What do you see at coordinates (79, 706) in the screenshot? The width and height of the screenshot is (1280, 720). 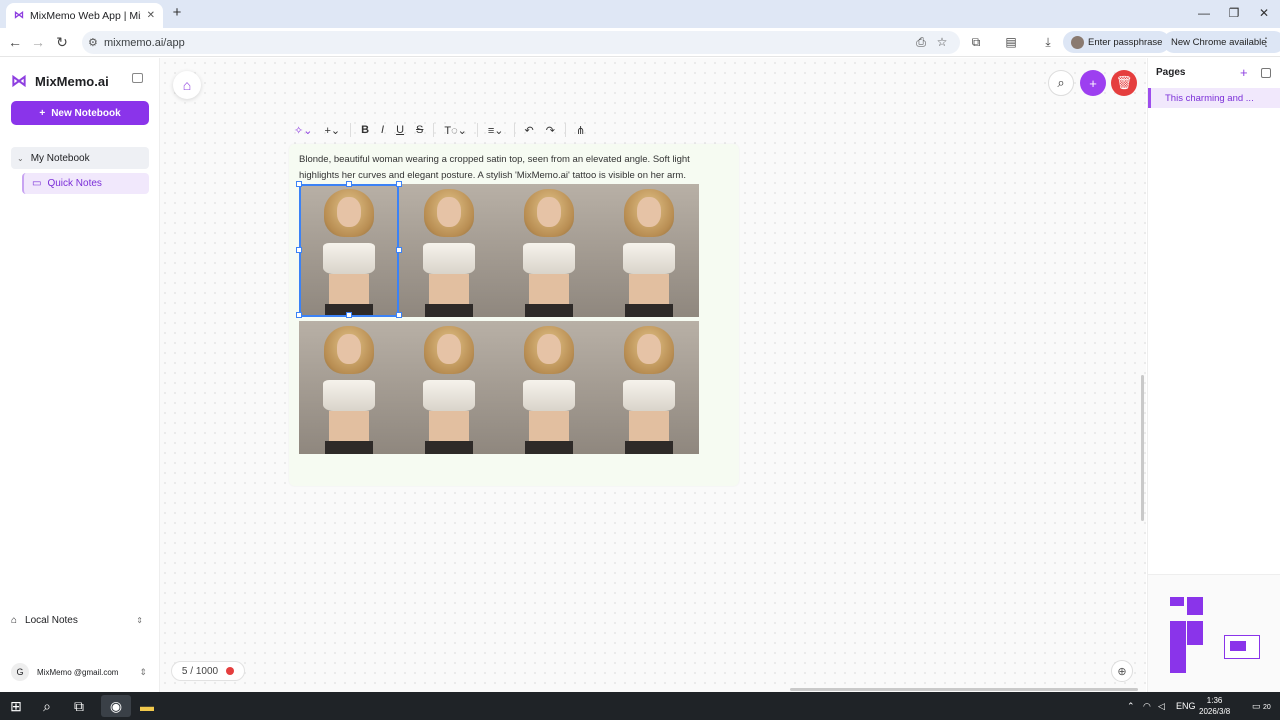 I see `task-view-icon: ⧉` at bounding box center [79, 706].